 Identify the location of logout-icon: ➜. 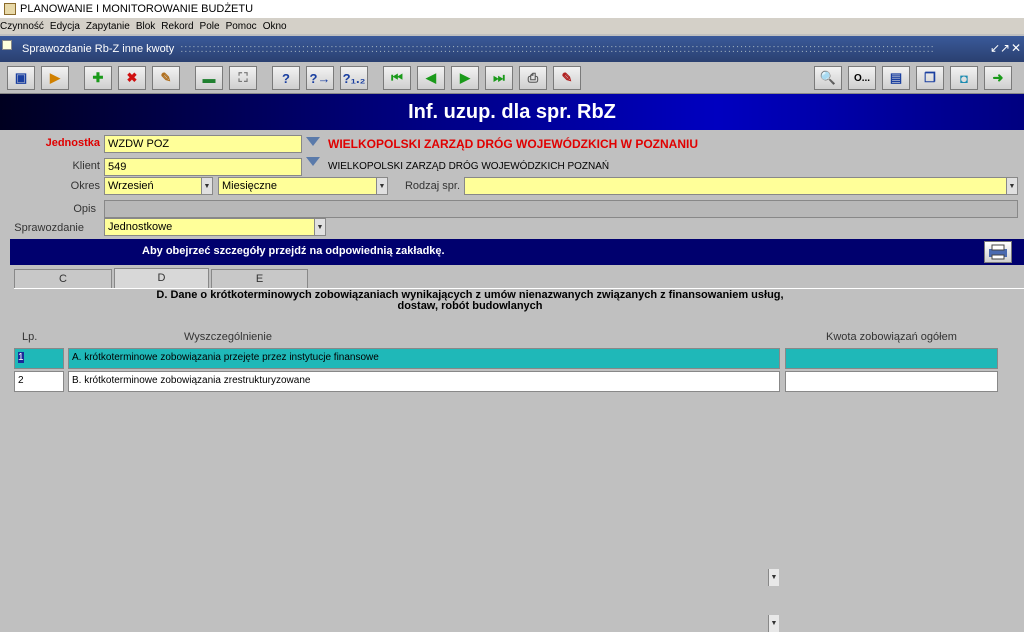
(998, 78).